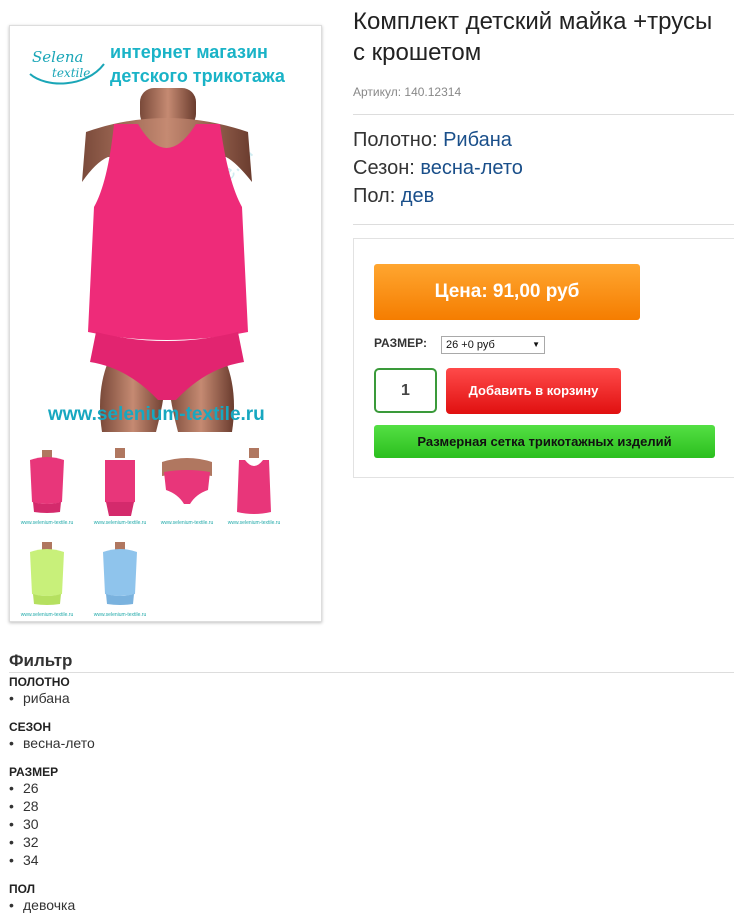 The height and width of the screenshot is (921, 734). What do you see at coordinates (52, 698) in the screenshot?
I see `filter-option: рибана` at bounding box center [52, 698].